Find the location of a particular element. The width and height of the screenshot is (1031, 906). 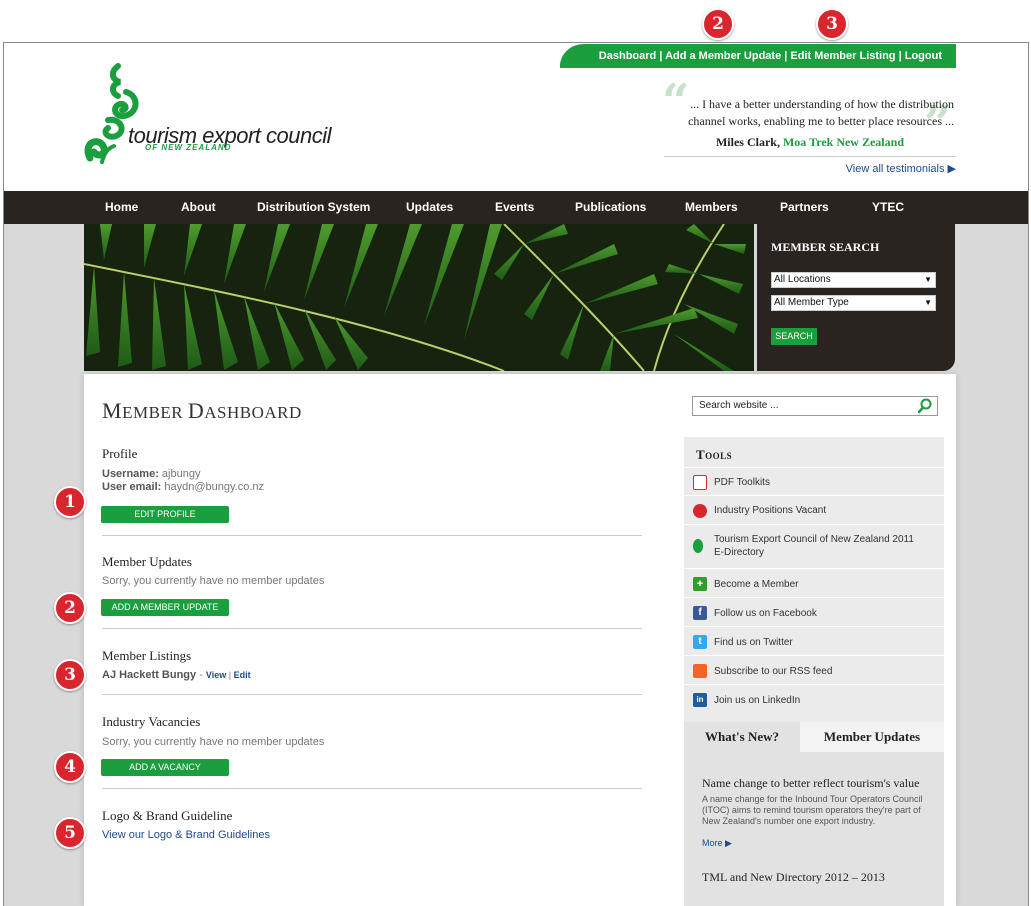

title-cap: D is located at coordinates (196, 410).